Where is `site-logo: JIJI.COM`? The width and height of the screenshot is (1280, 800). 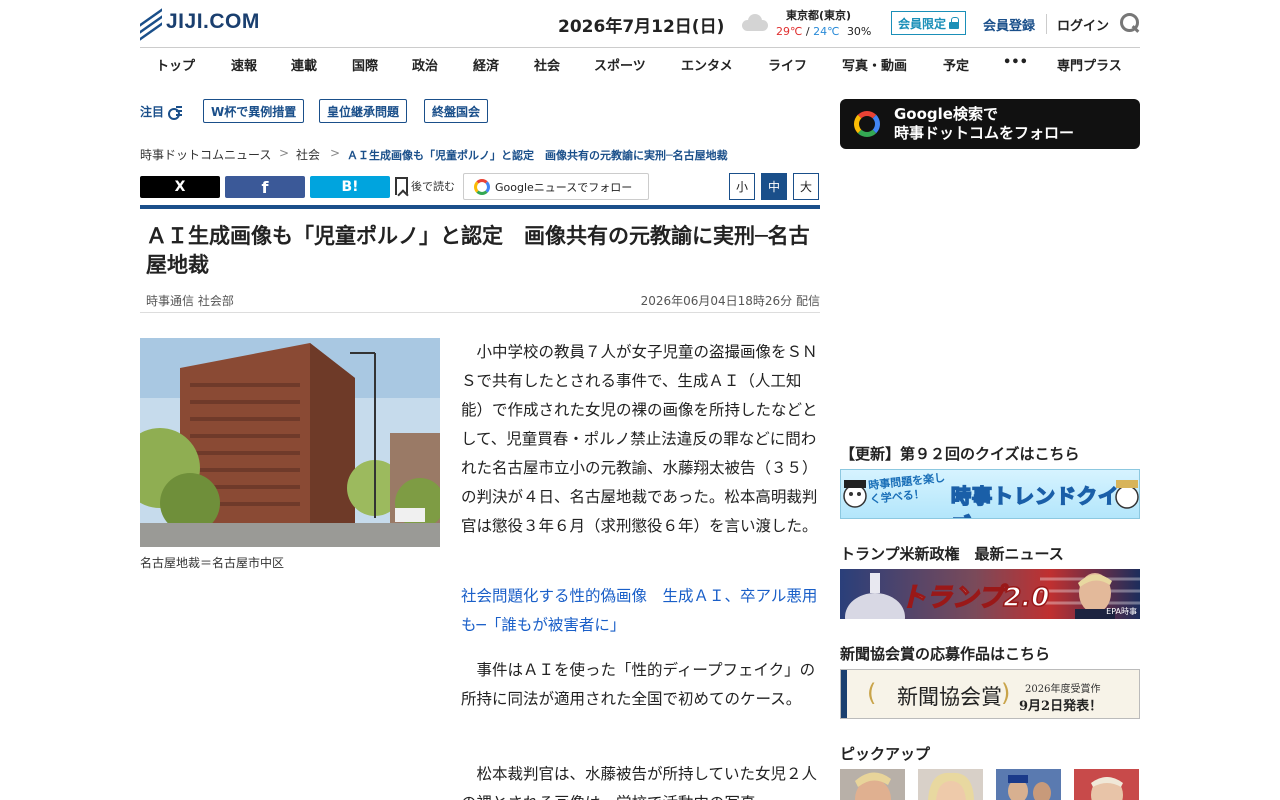 site-logo: JIJI.COM is located at coordinates (200, 24).